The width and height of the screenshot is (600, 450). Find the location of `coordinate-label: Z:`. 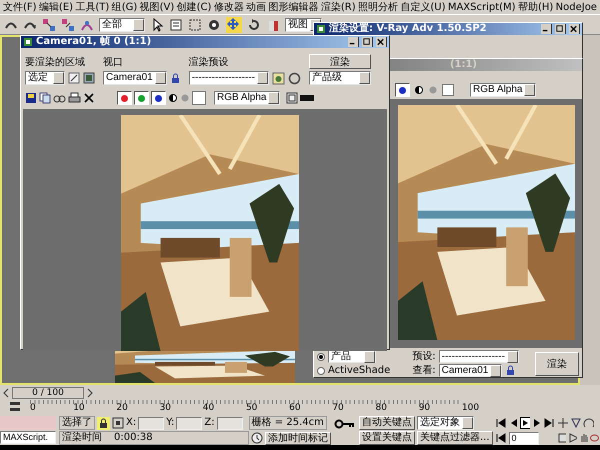

coordinate-label: Z: is located at coordinates (209, 423).